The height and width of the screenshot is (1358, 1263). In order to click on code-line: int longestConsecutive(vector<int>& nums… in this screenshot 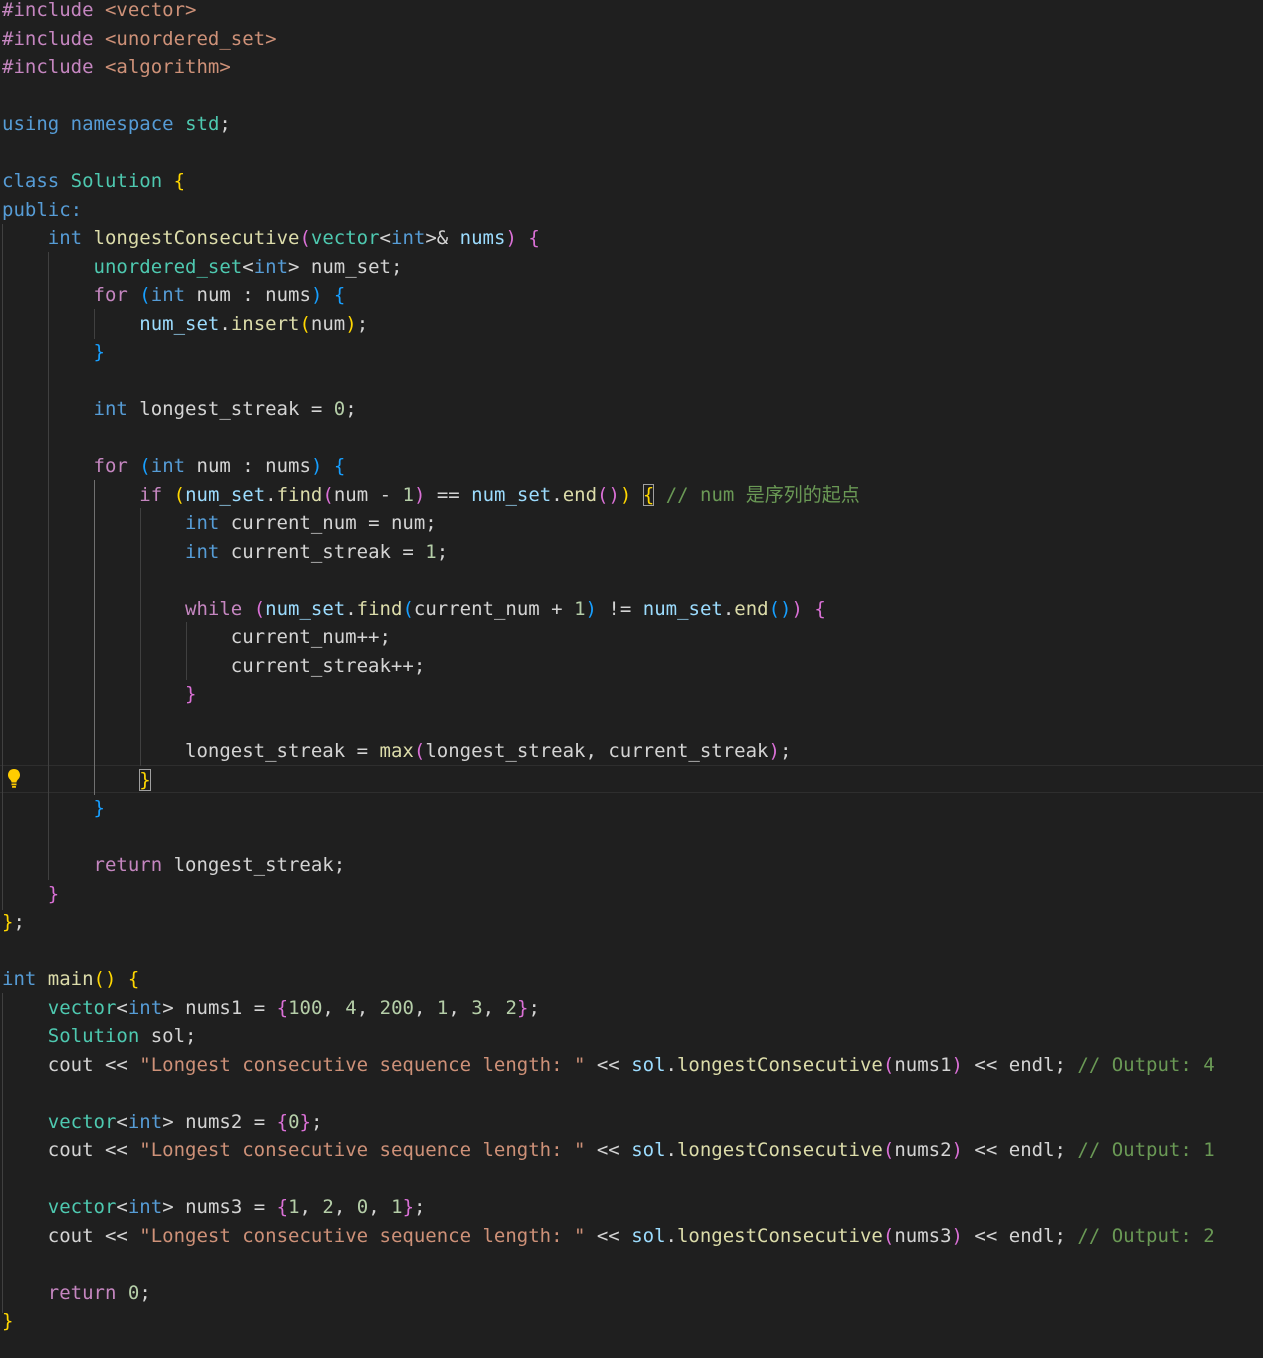, I will do `click(271, 238)`.